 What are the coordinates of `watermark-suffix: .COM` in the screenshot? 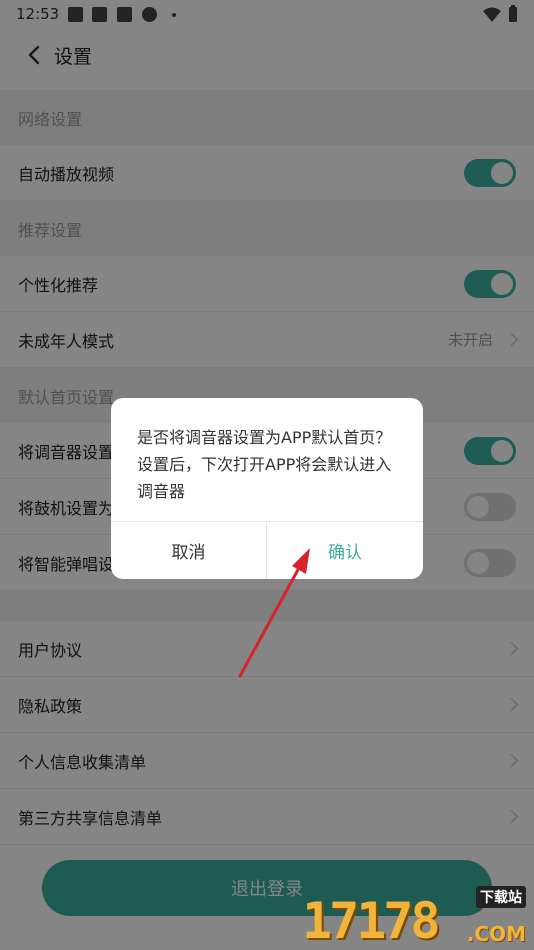 It's located at (496, 934).